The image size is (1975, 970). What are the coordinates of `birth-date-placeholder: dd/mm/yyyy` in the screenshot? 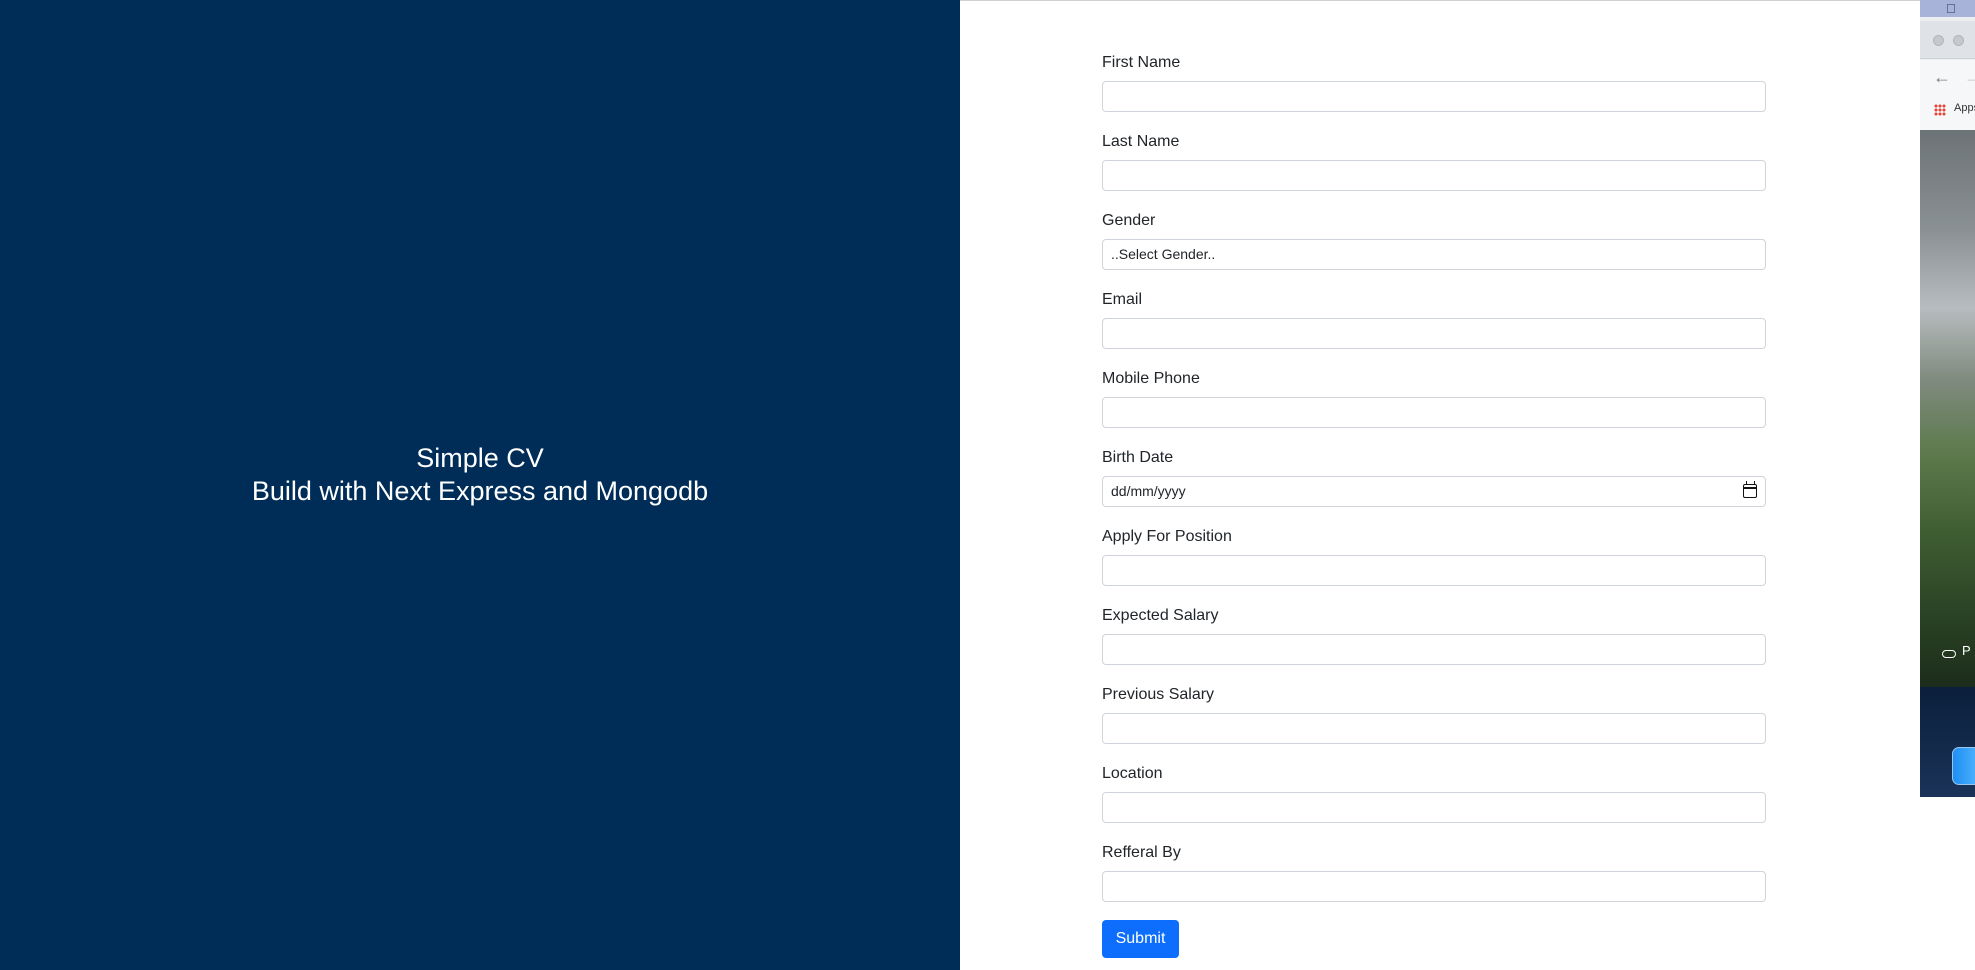 It's located at (1148, 491).